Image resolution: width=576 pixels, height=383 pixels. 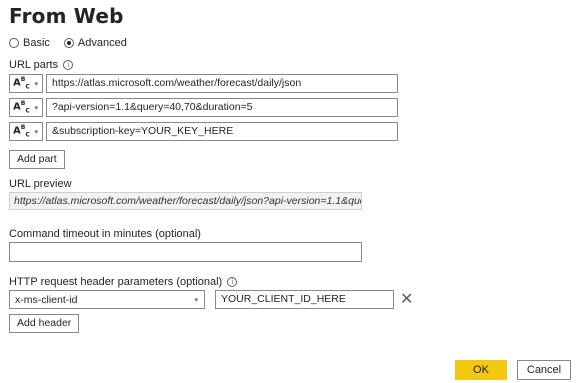 What do you see at coordinates (36, 43) in the screenshot?
I see `basic-radio-label: Basic` at bounding box center [36, 43].